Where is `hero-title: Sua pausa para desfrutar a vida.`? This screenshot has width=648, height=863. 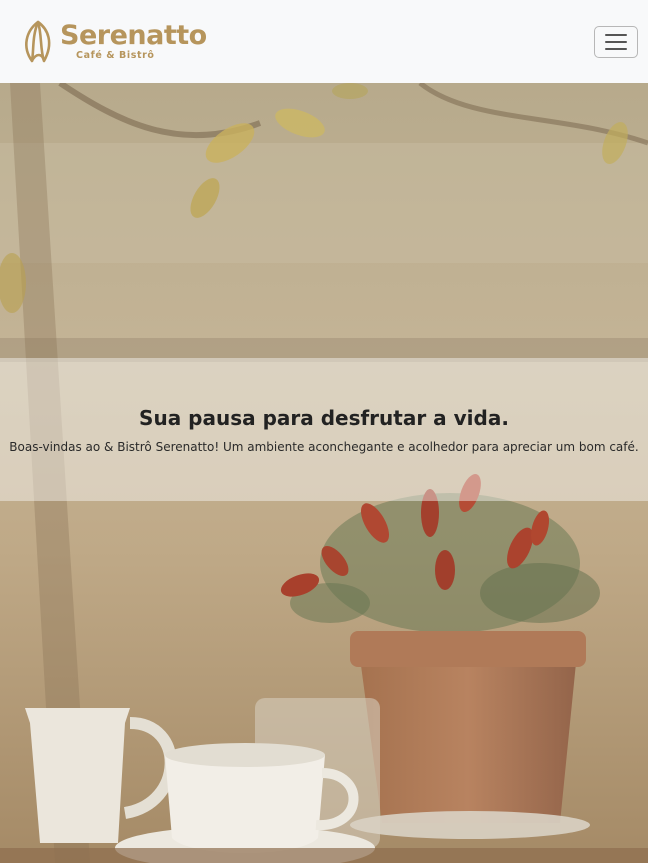 hero-title: Sua pausa para desfrutar a vida. is located at coordinates (324, 417).